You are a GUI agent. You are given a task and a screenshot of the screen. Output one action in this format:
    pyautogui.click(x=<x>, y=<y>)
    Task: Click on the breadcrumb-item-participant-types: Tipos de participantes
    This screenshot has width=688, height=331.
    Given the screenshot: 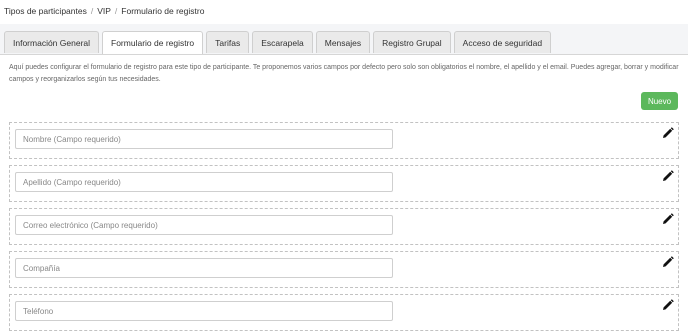 What is the action you would take?
    pyautogui.click(x=45, y=11)
    